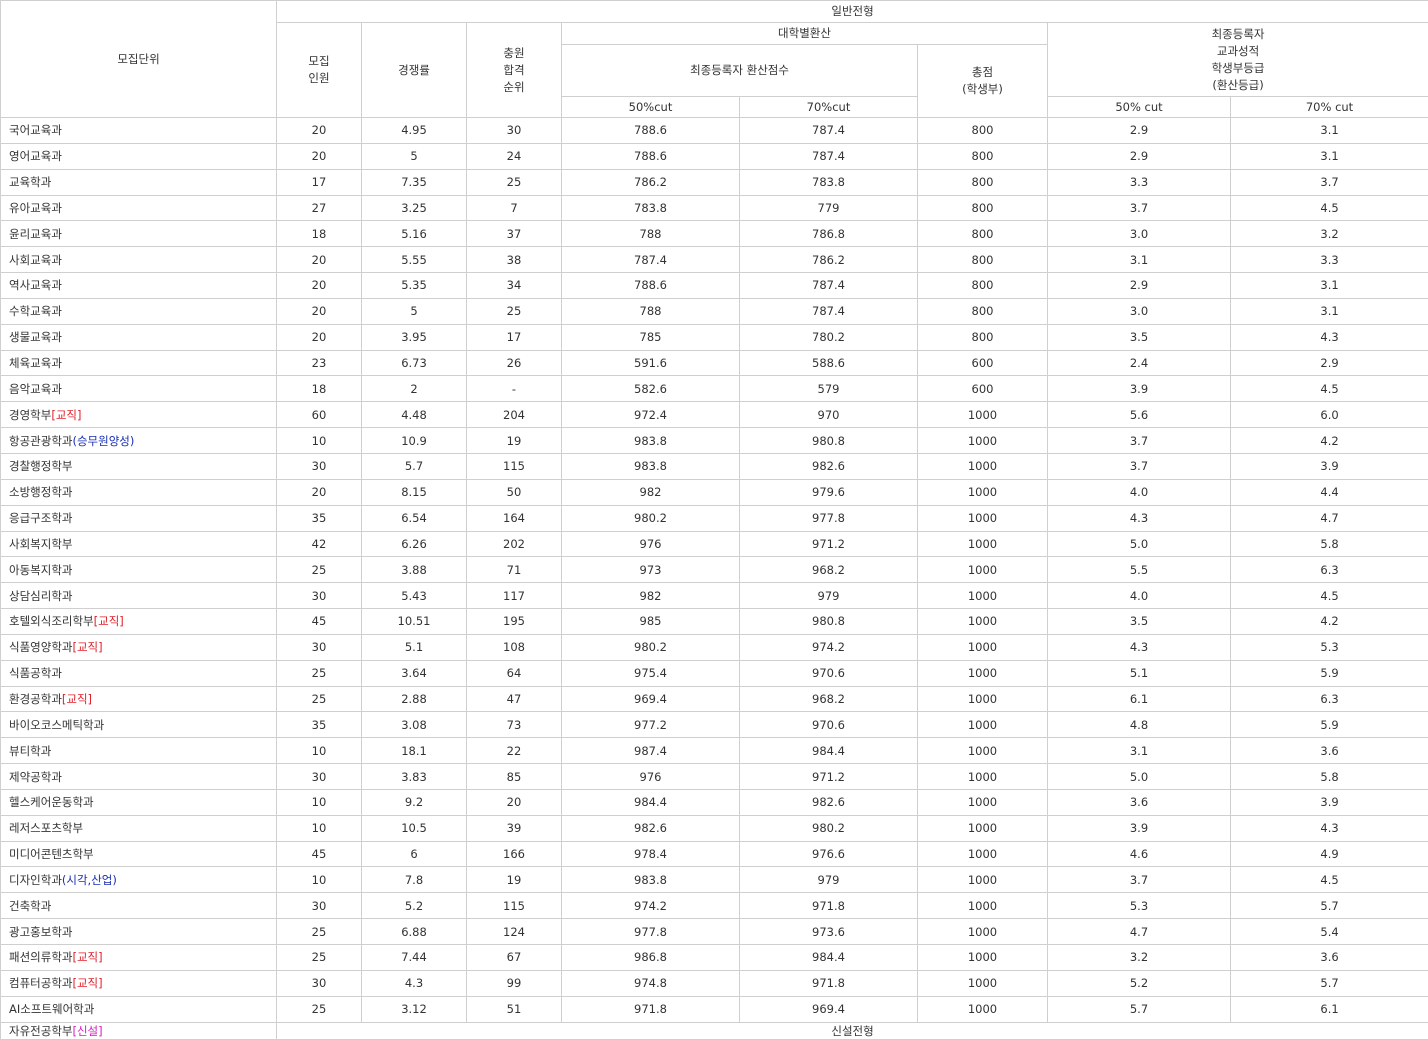 This screenshot has height=1040, width=1428. Describe the element at coordinates (414, 622) in the screenshot. I see `ratio-cell: 10.51` at that location.